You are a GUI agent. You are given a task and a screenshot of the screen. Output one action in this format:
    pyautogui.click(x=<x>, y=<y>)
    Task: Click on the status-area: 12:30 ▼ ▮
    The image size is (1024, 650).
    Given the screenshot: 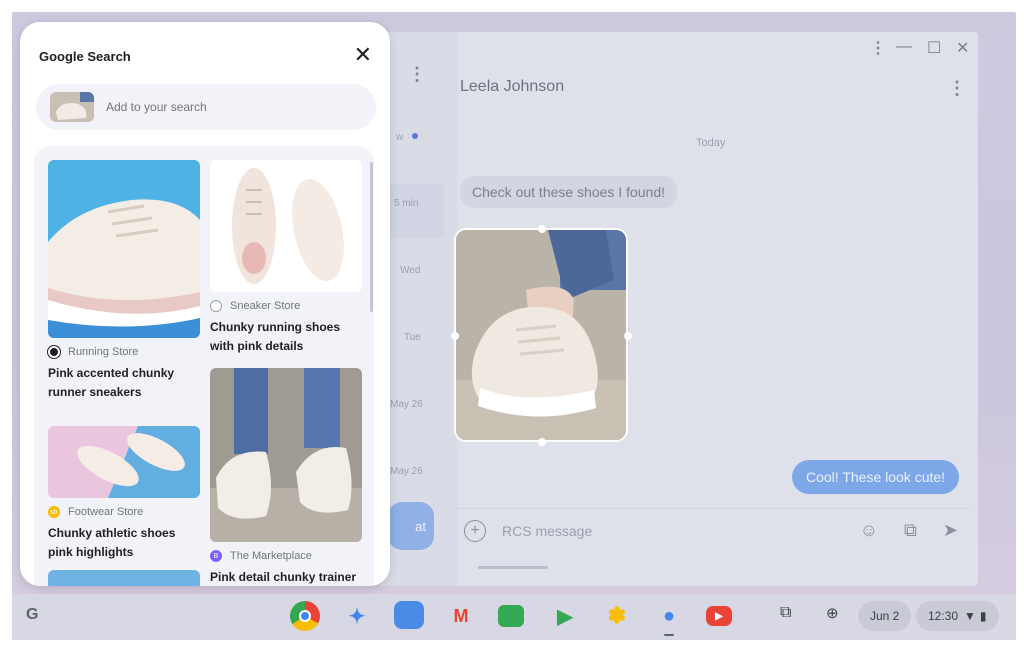 What is the action you would take?
    pyautogui.click(x=957, y=616)
    